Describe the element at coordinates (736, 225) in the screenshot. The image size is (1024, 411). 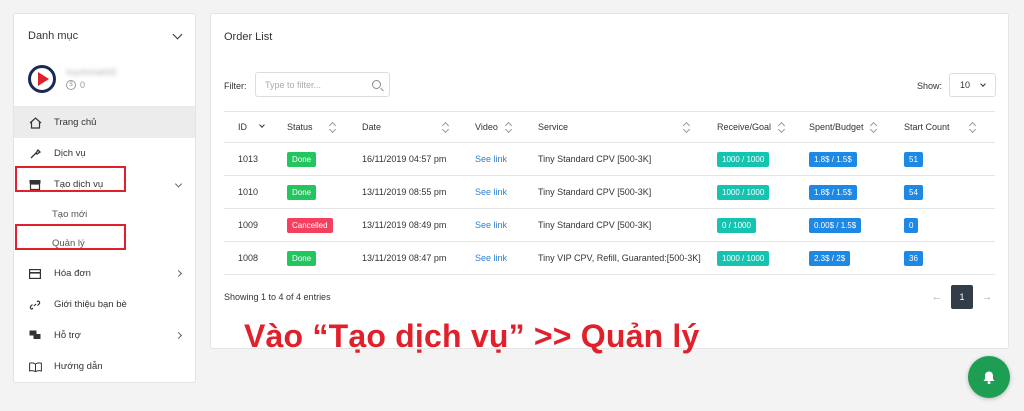
I see `receive-goal-badge: 0 / 1000` at that location.